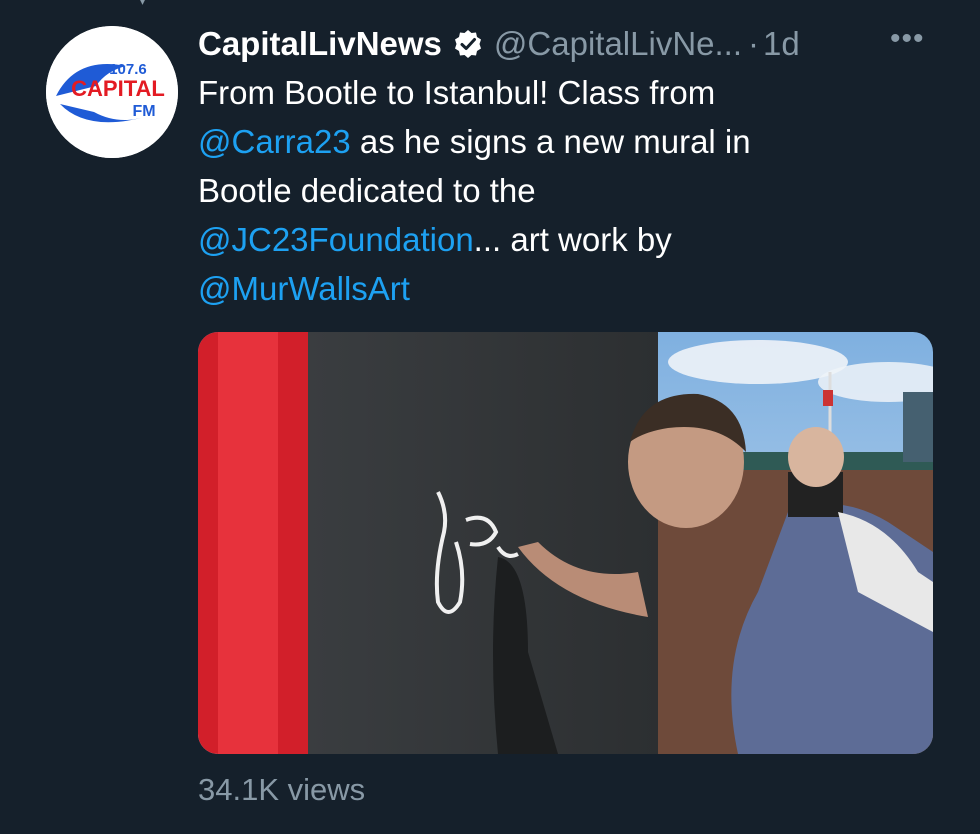 The image size is (980, 834). I want to click on capital-fm-logo-icon: 107.6 CAPITAL FM, so click(112, 92).